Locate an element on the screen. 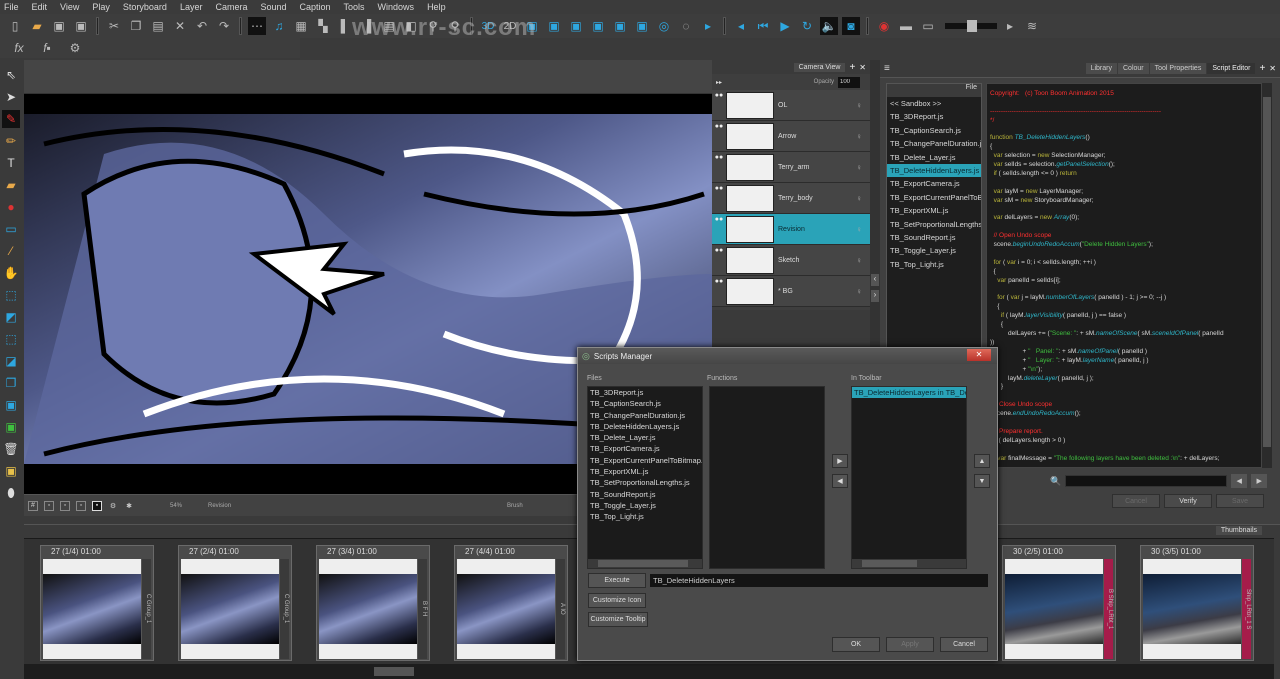 Image resolution: width=1280 pixels, height=679 pixels. layer-row: ●● Revision ♀ is located at coordinates (791, 229).